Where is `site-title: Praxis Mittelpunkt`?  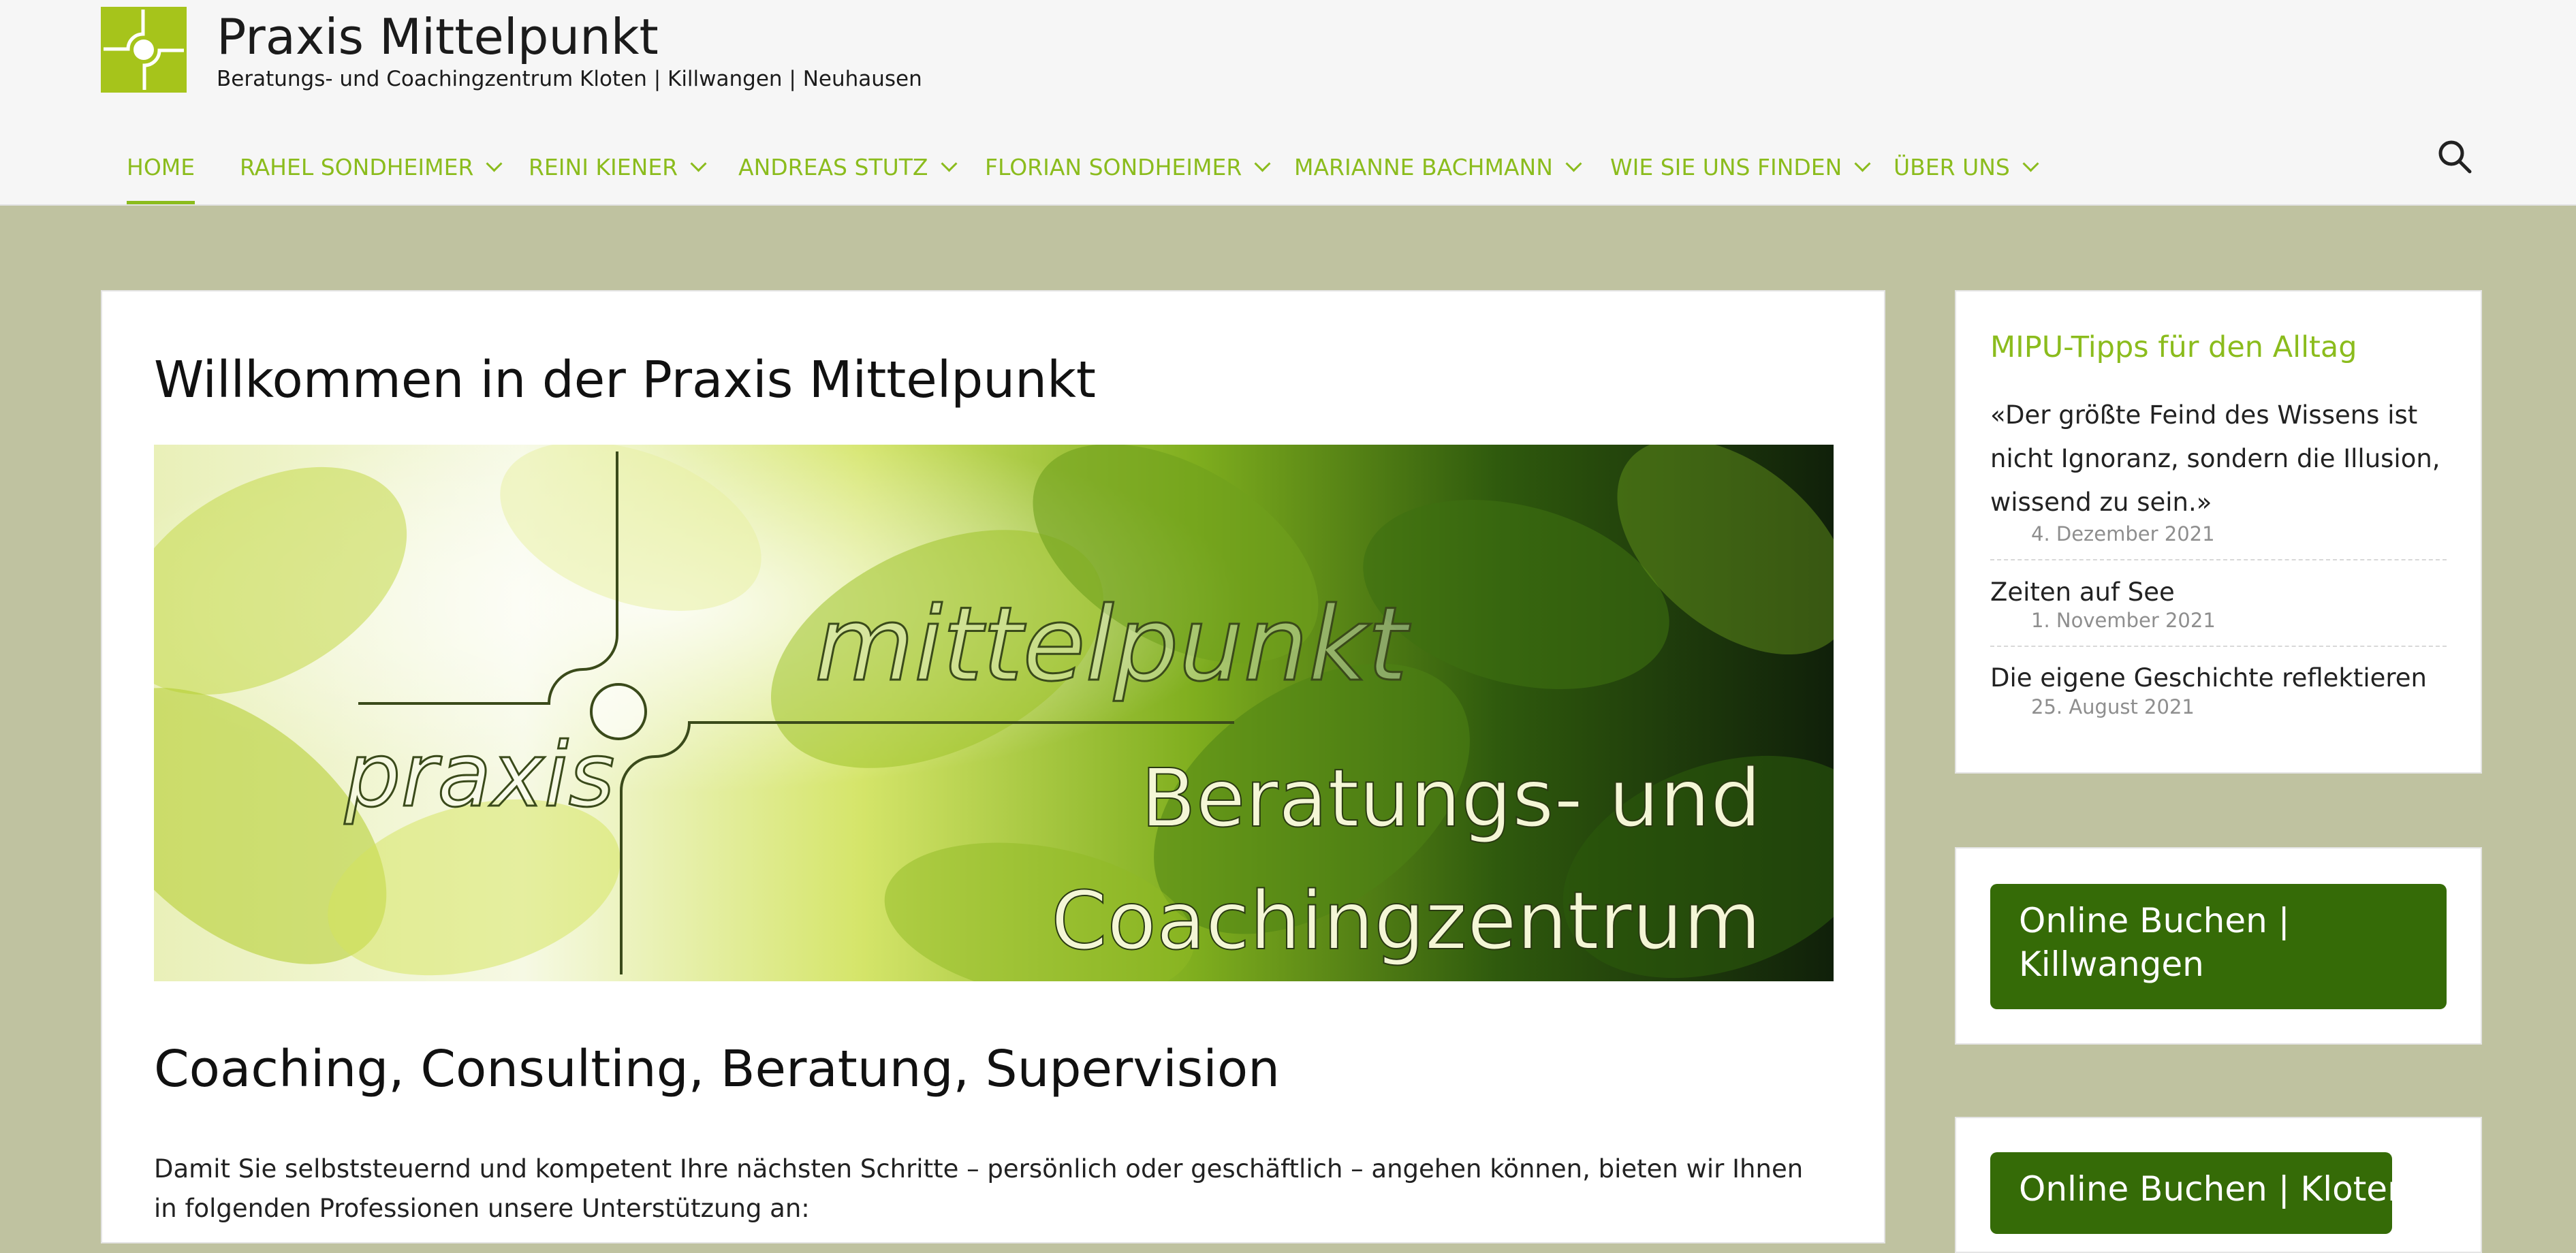
site-title: Praxis Mittelpunkt is located at coordinates (438, 36).